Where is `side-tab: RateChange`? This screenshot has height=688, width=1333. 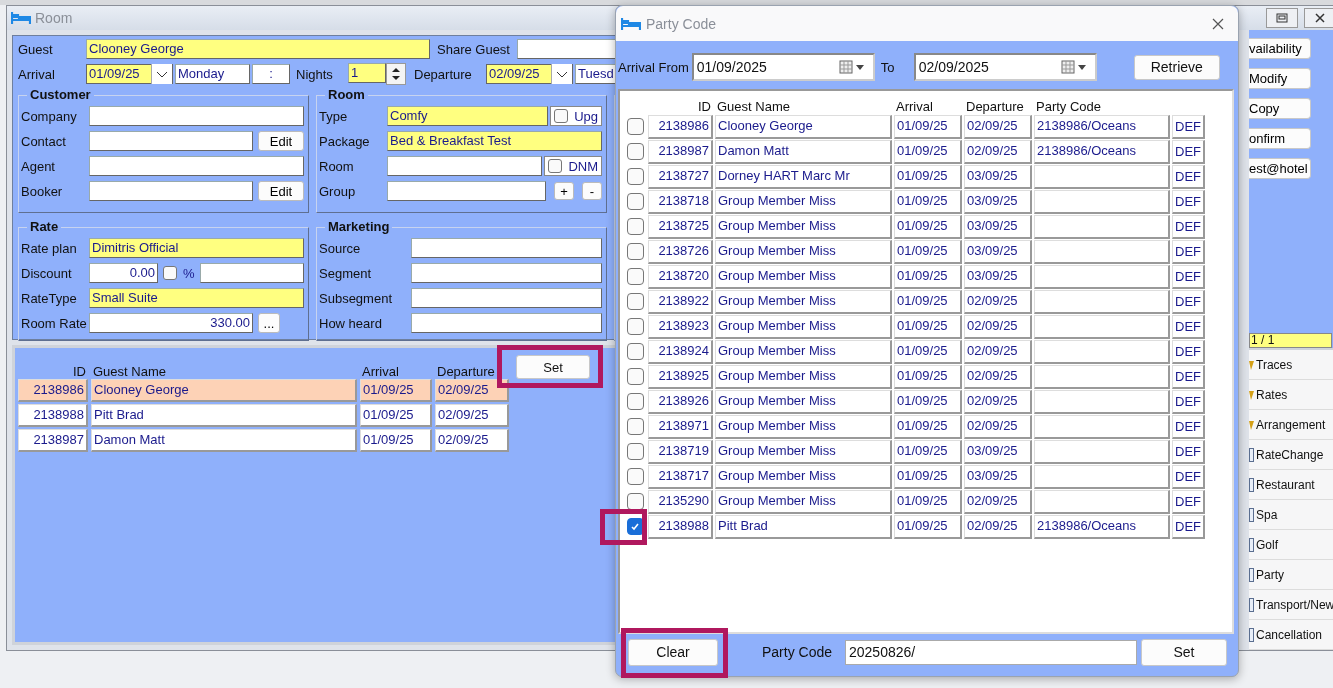 side-tab: RateChange is located at coordinates (1291, 455).